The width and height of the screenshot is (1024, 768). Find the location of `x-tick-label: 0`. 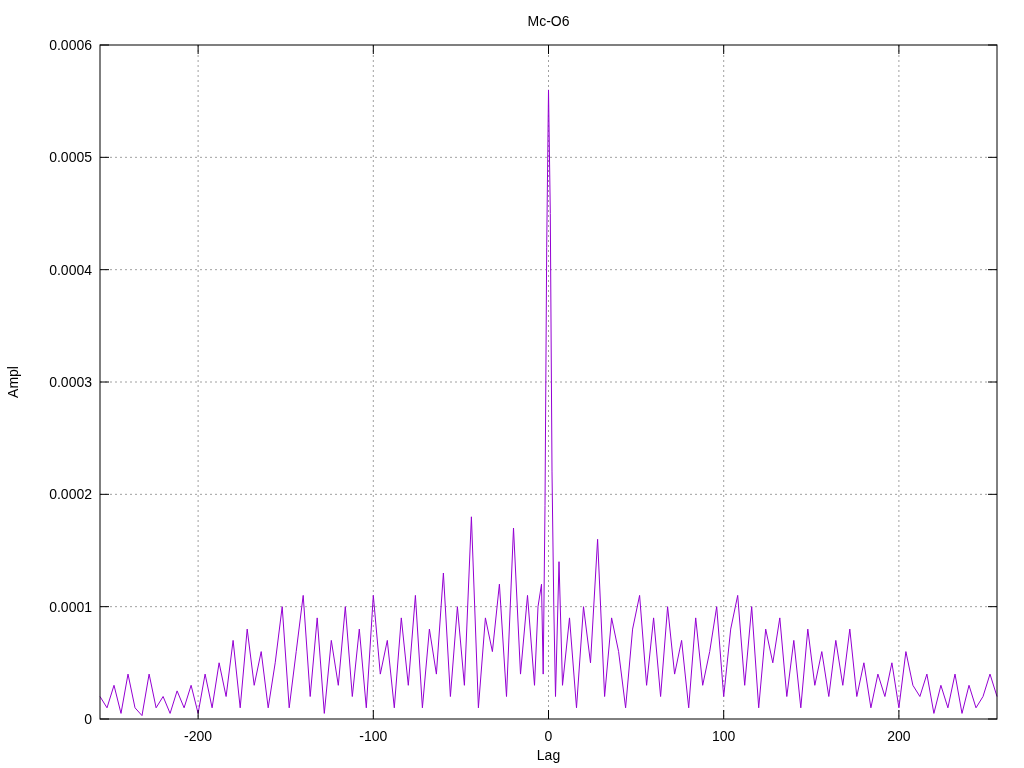

x-tick-label: 0 is located at coordinates (548, 736).